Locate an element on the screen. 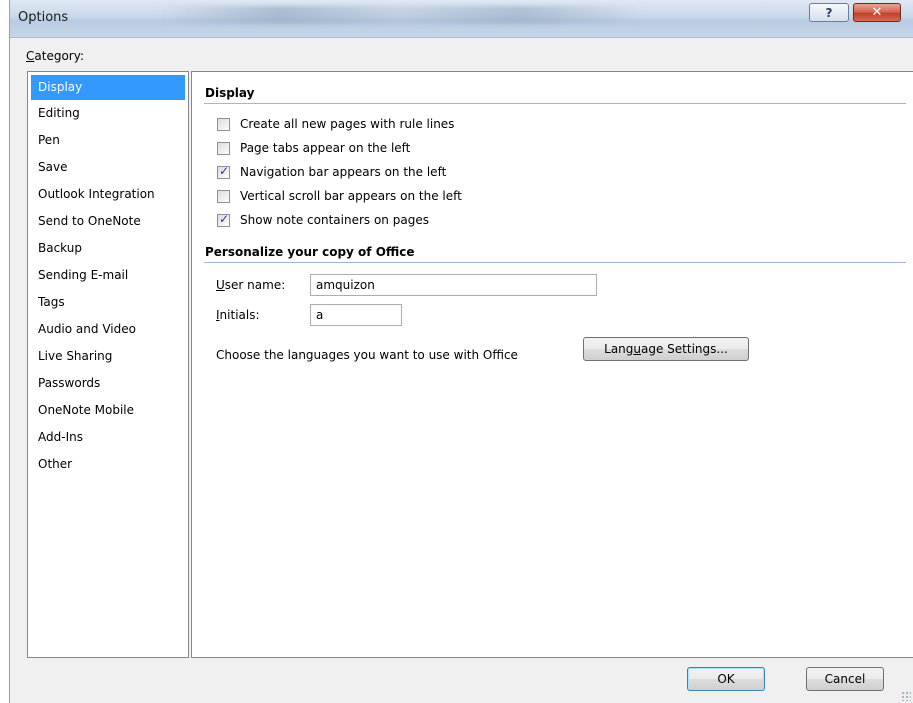  show-note-containers-label: Show note containers on pages is located at coordinates (334, 220).